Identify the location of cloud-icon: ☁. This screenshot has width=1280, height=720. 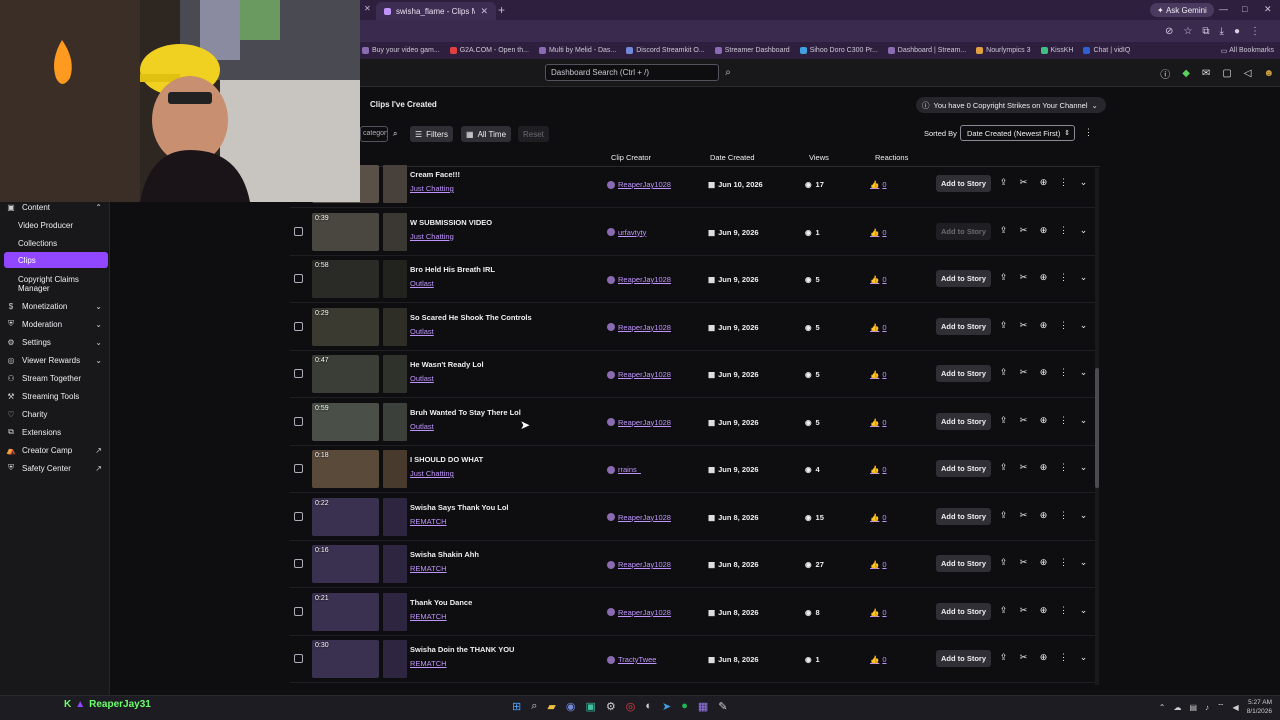
(1177, 707).